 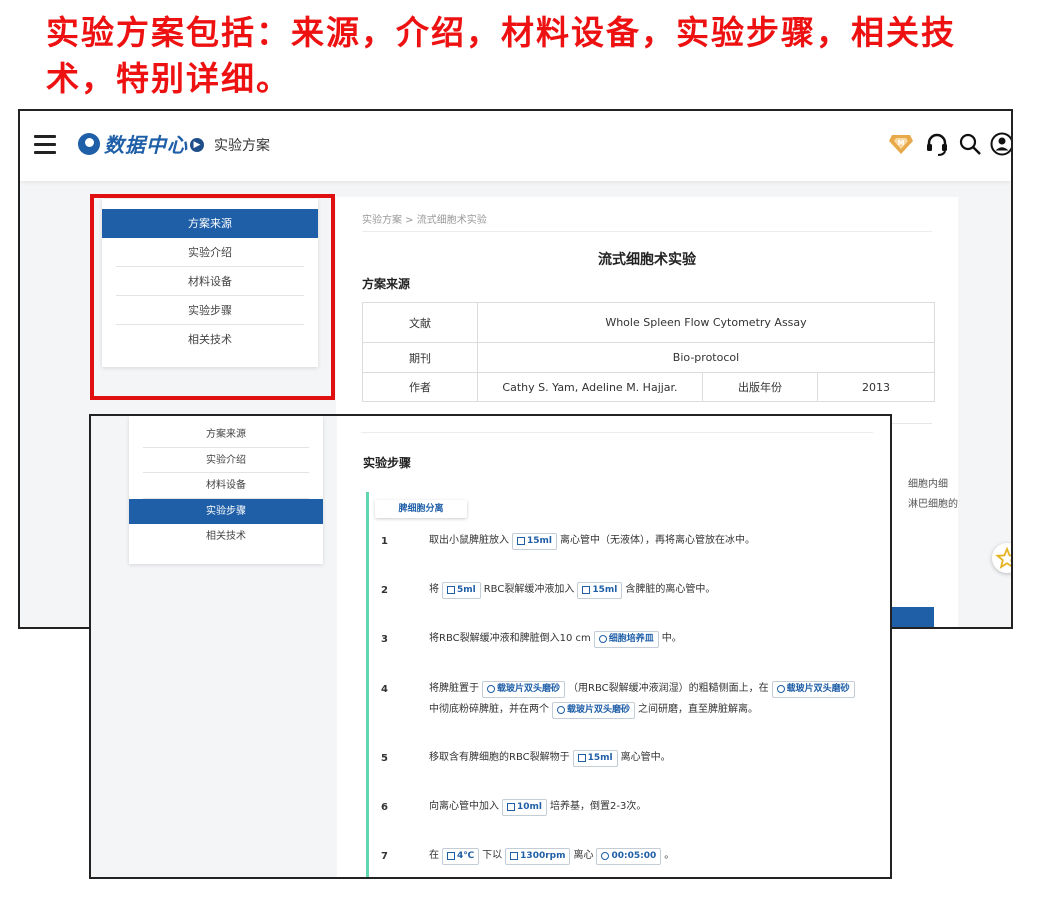 I want to click on section-title-source: 方案来源, so click(x=386, y=284).